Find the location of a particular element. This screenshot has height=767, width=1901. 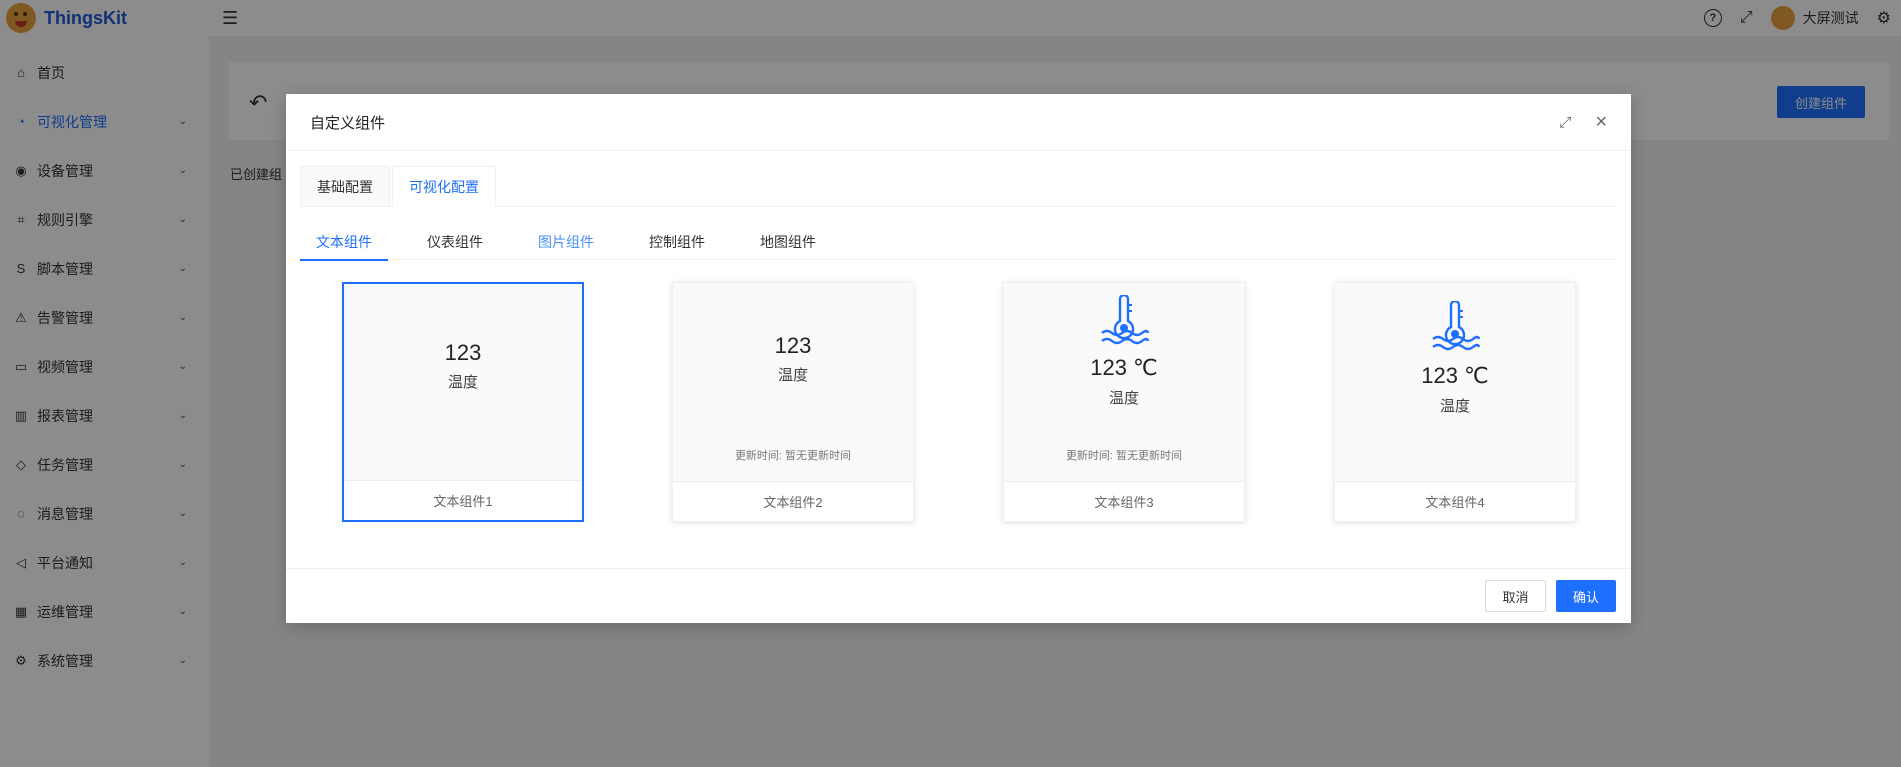

cancel-button: 取消 is located at coordinates (1515, 596).